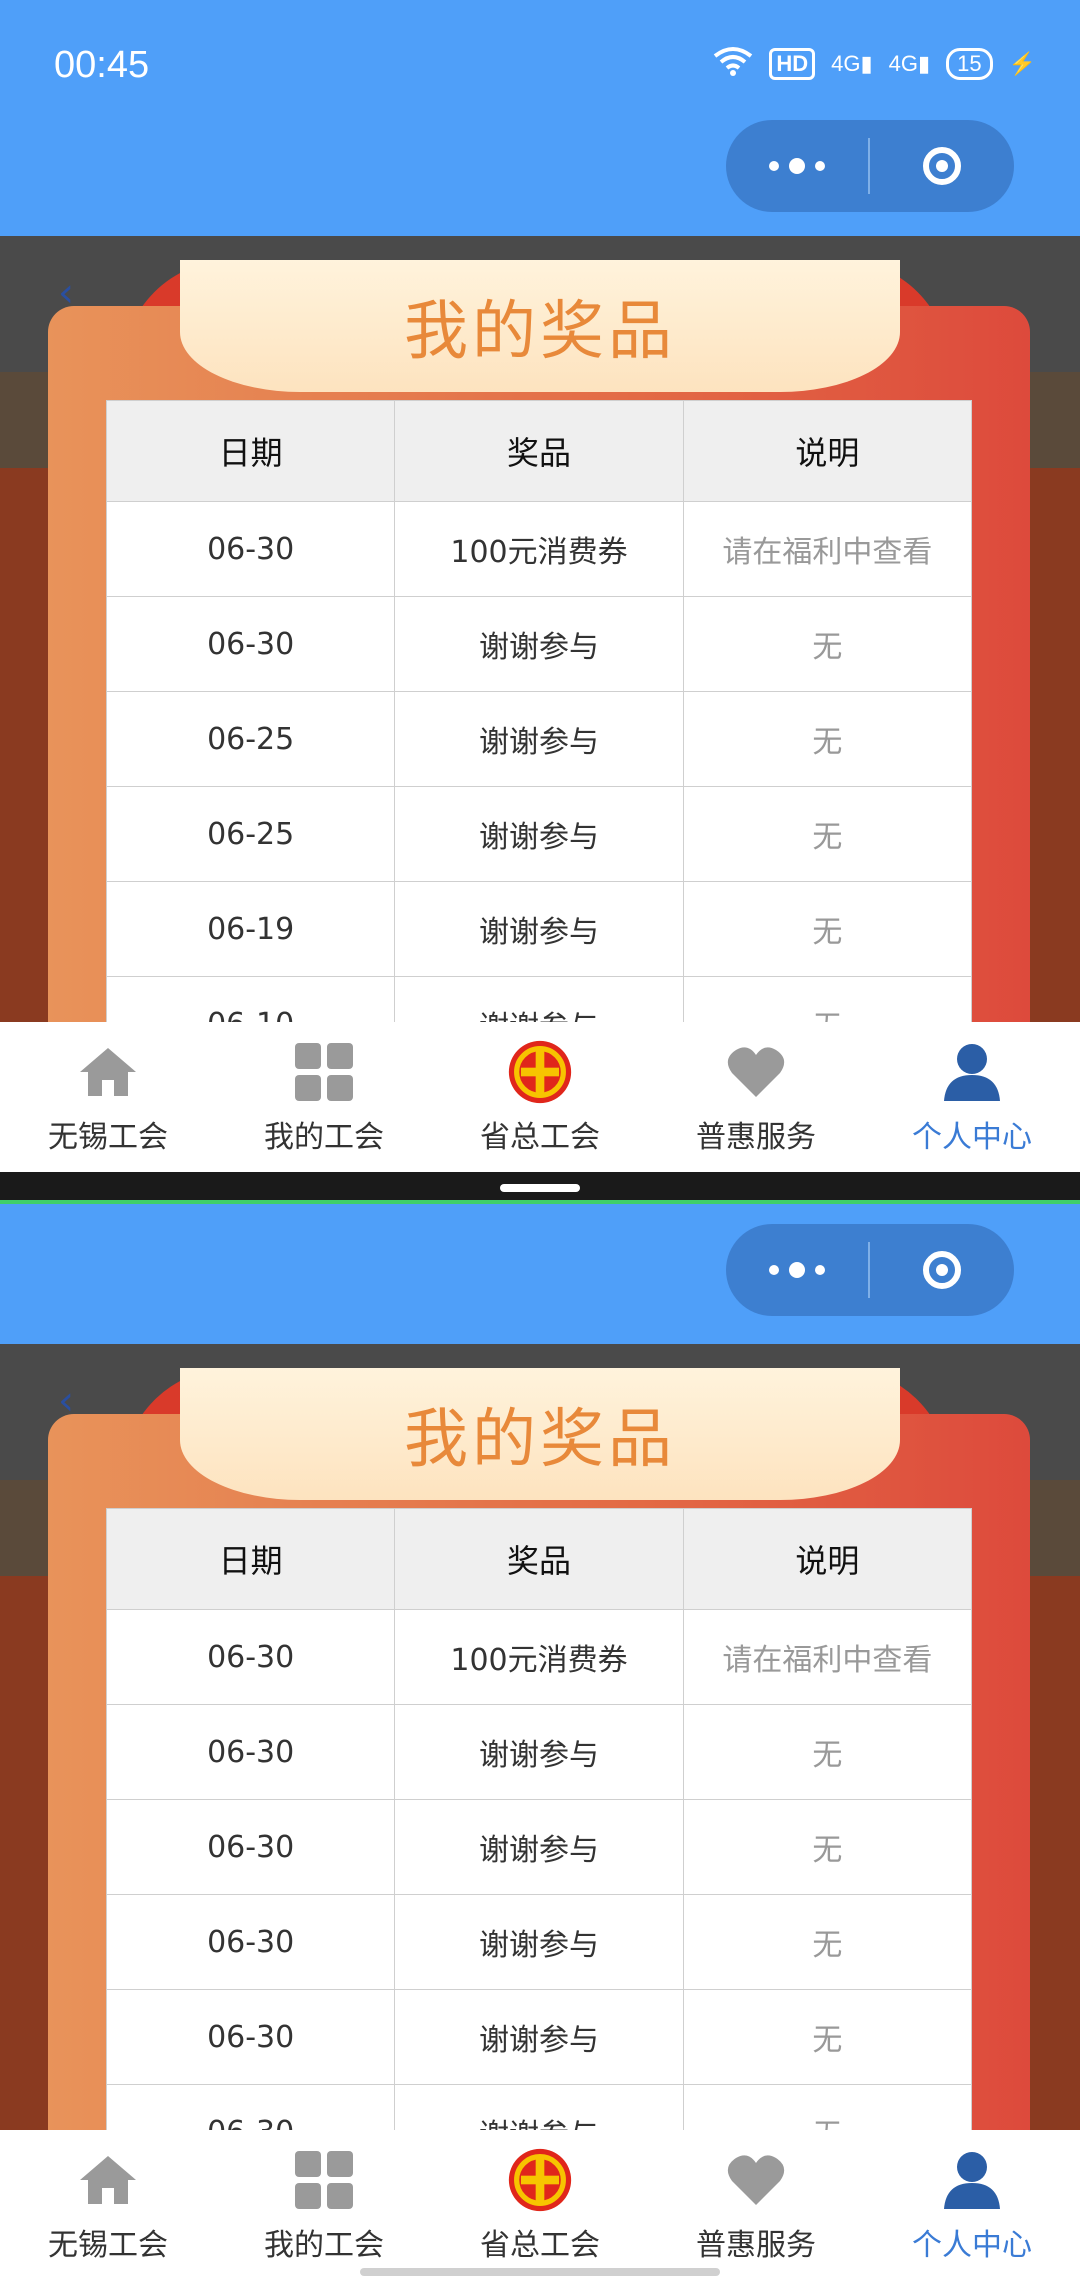  What do you see at coordinates (972, 2180) in the screenshot?
I see `user-icon` at bounding box center [972, 2180].